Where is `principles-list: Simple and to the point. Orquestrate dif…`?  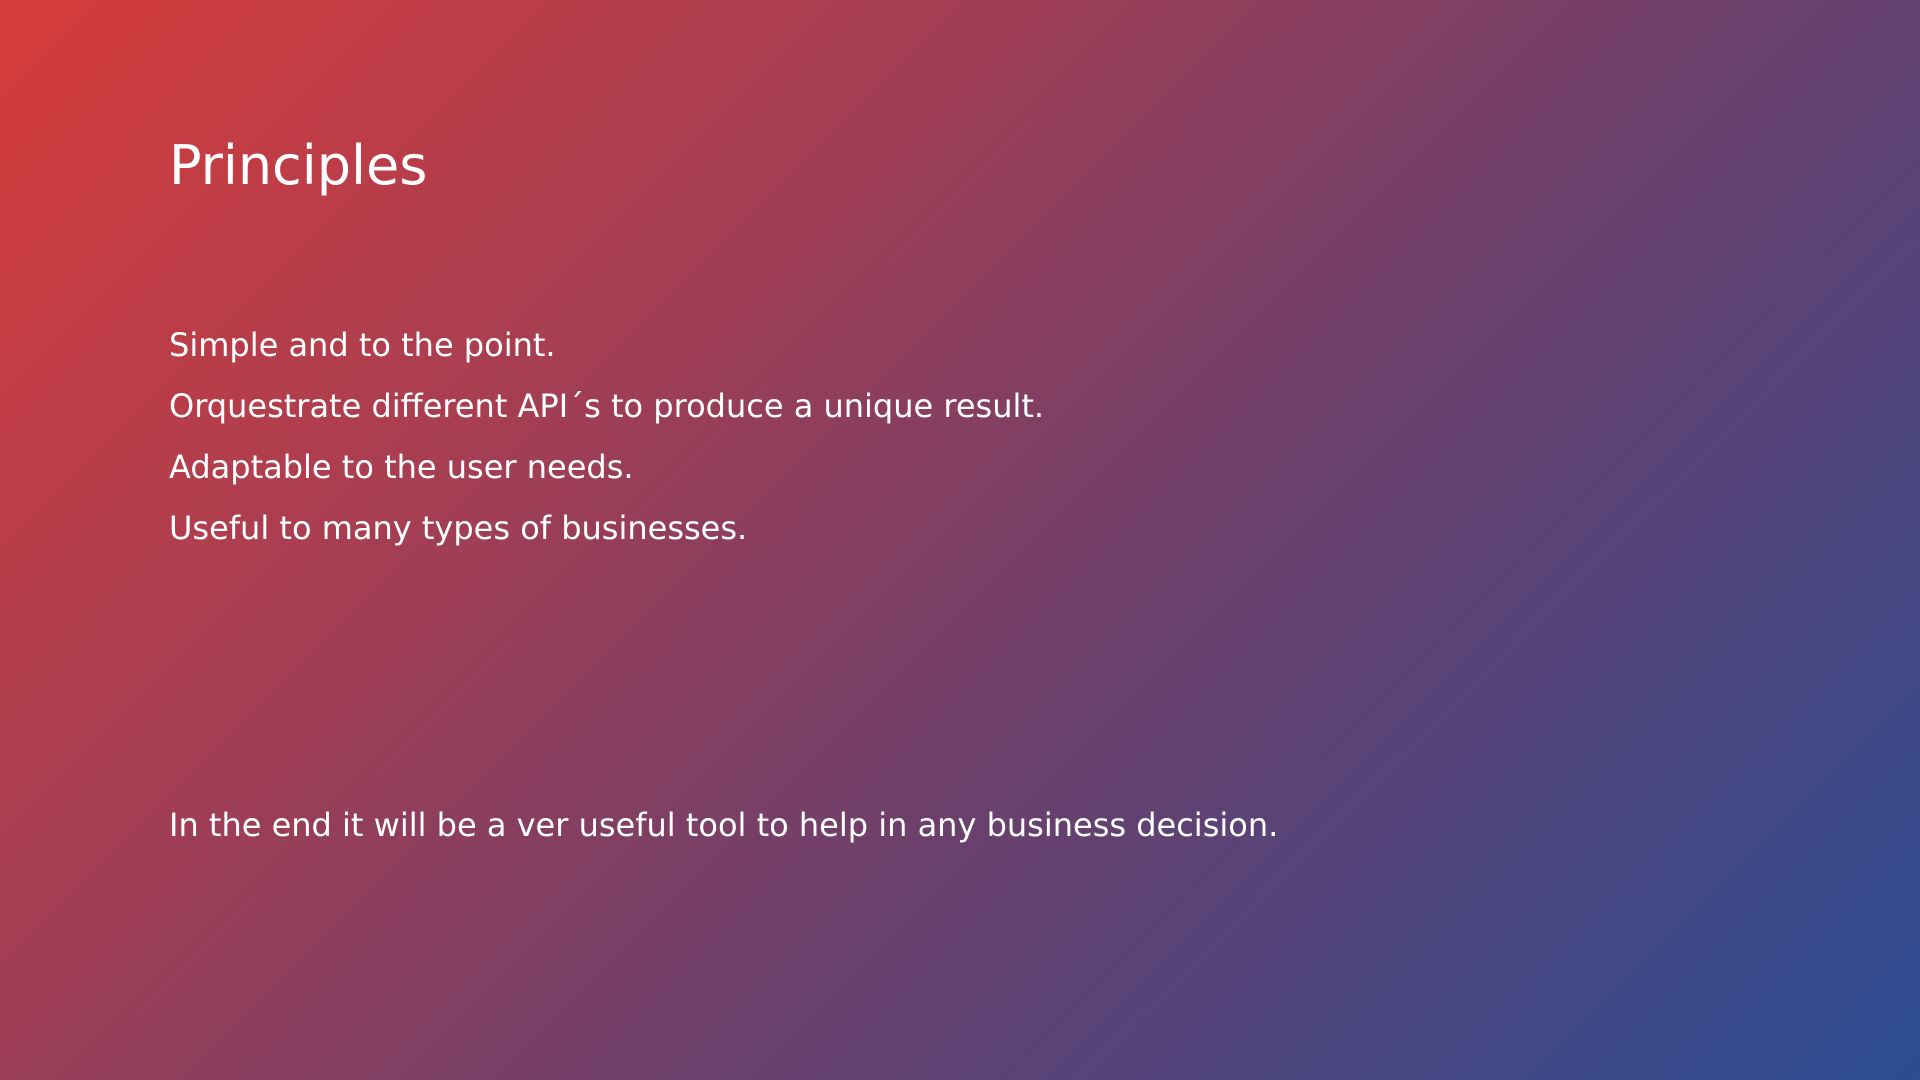
principles-list: Simple and to the point. Orquestrate dif… is located at coordinates (606, 437).